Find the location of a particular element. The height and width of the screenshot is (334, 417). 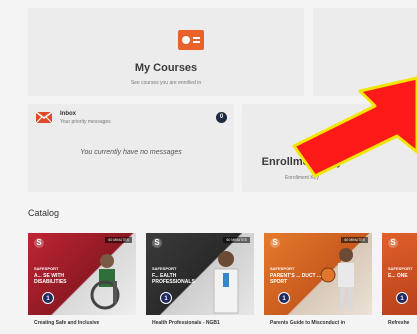

annotation-arrow is located at coordinates (354, 127).